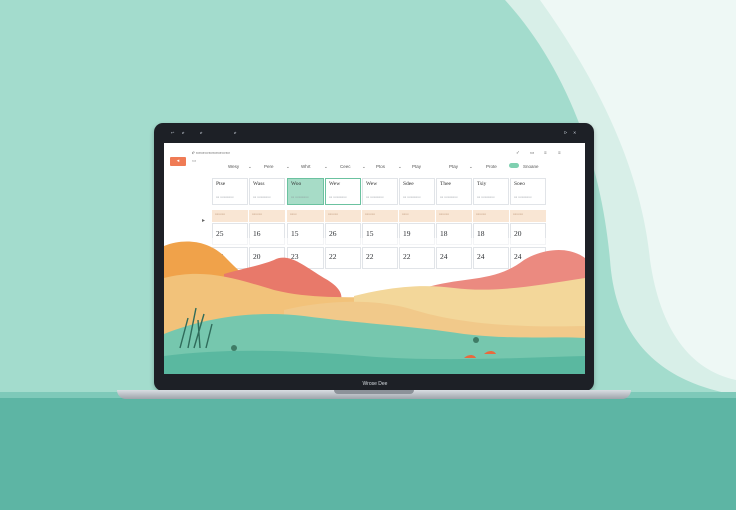 This screenshot has height=510, width=736. I want to click on close-icon: ✕, so click(574, 132).